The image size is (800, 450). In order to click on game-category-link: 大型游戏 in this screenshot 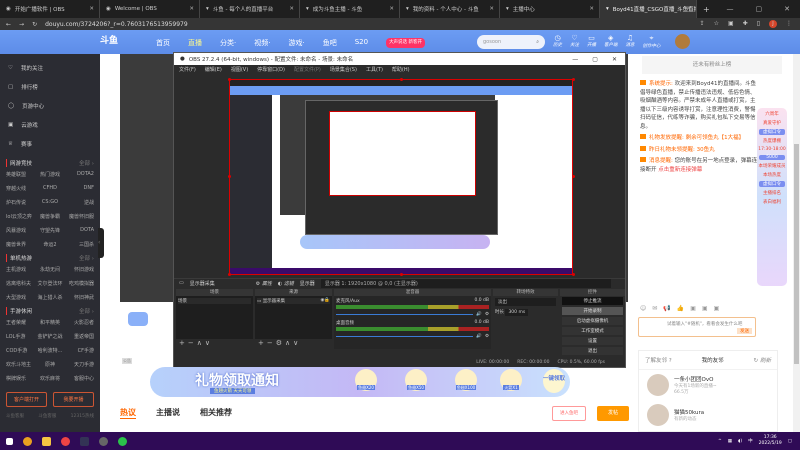, I will do `click(20, 297)`.